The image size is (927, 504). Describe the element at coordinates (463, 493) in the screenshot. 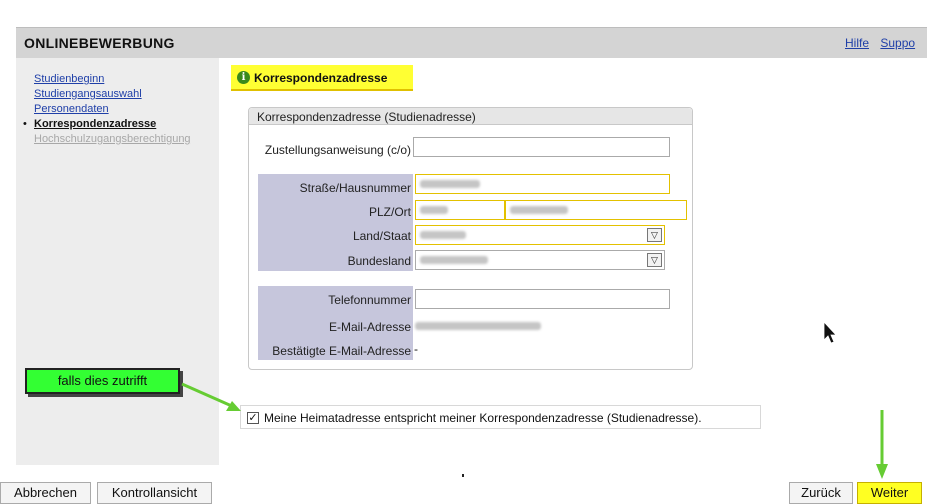

I see `footer-bar: Abbrechen Kontrollansicht Zurück Weiter` at that location.